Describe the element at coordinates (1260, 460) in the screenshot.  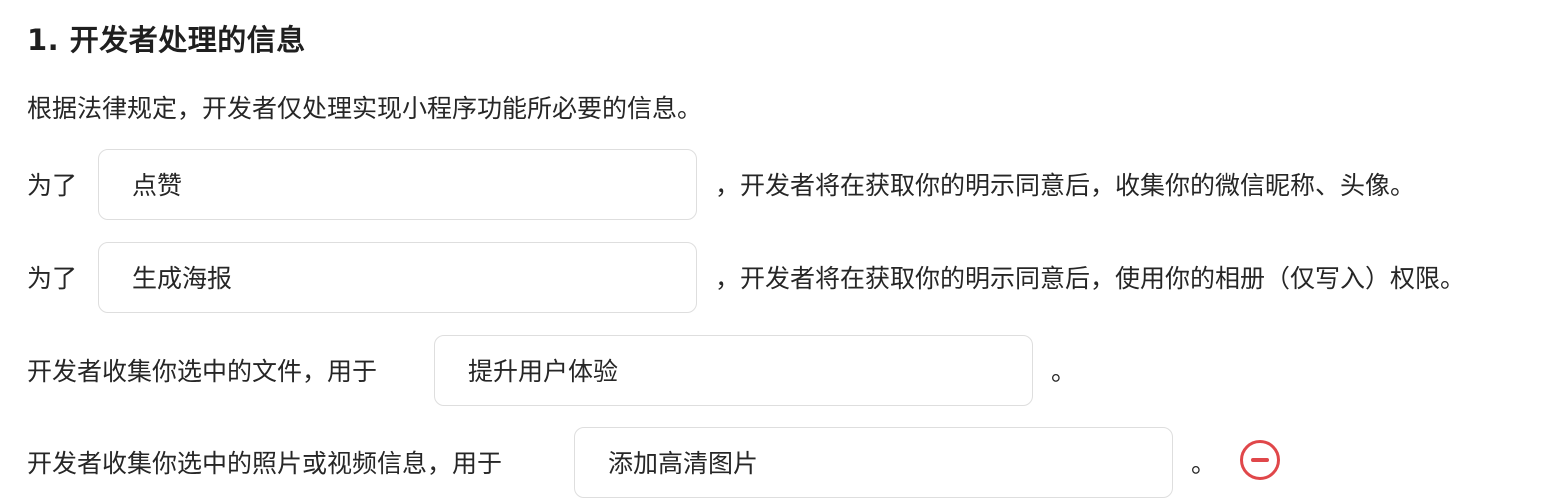
I see `remove-row-icon` at that location.